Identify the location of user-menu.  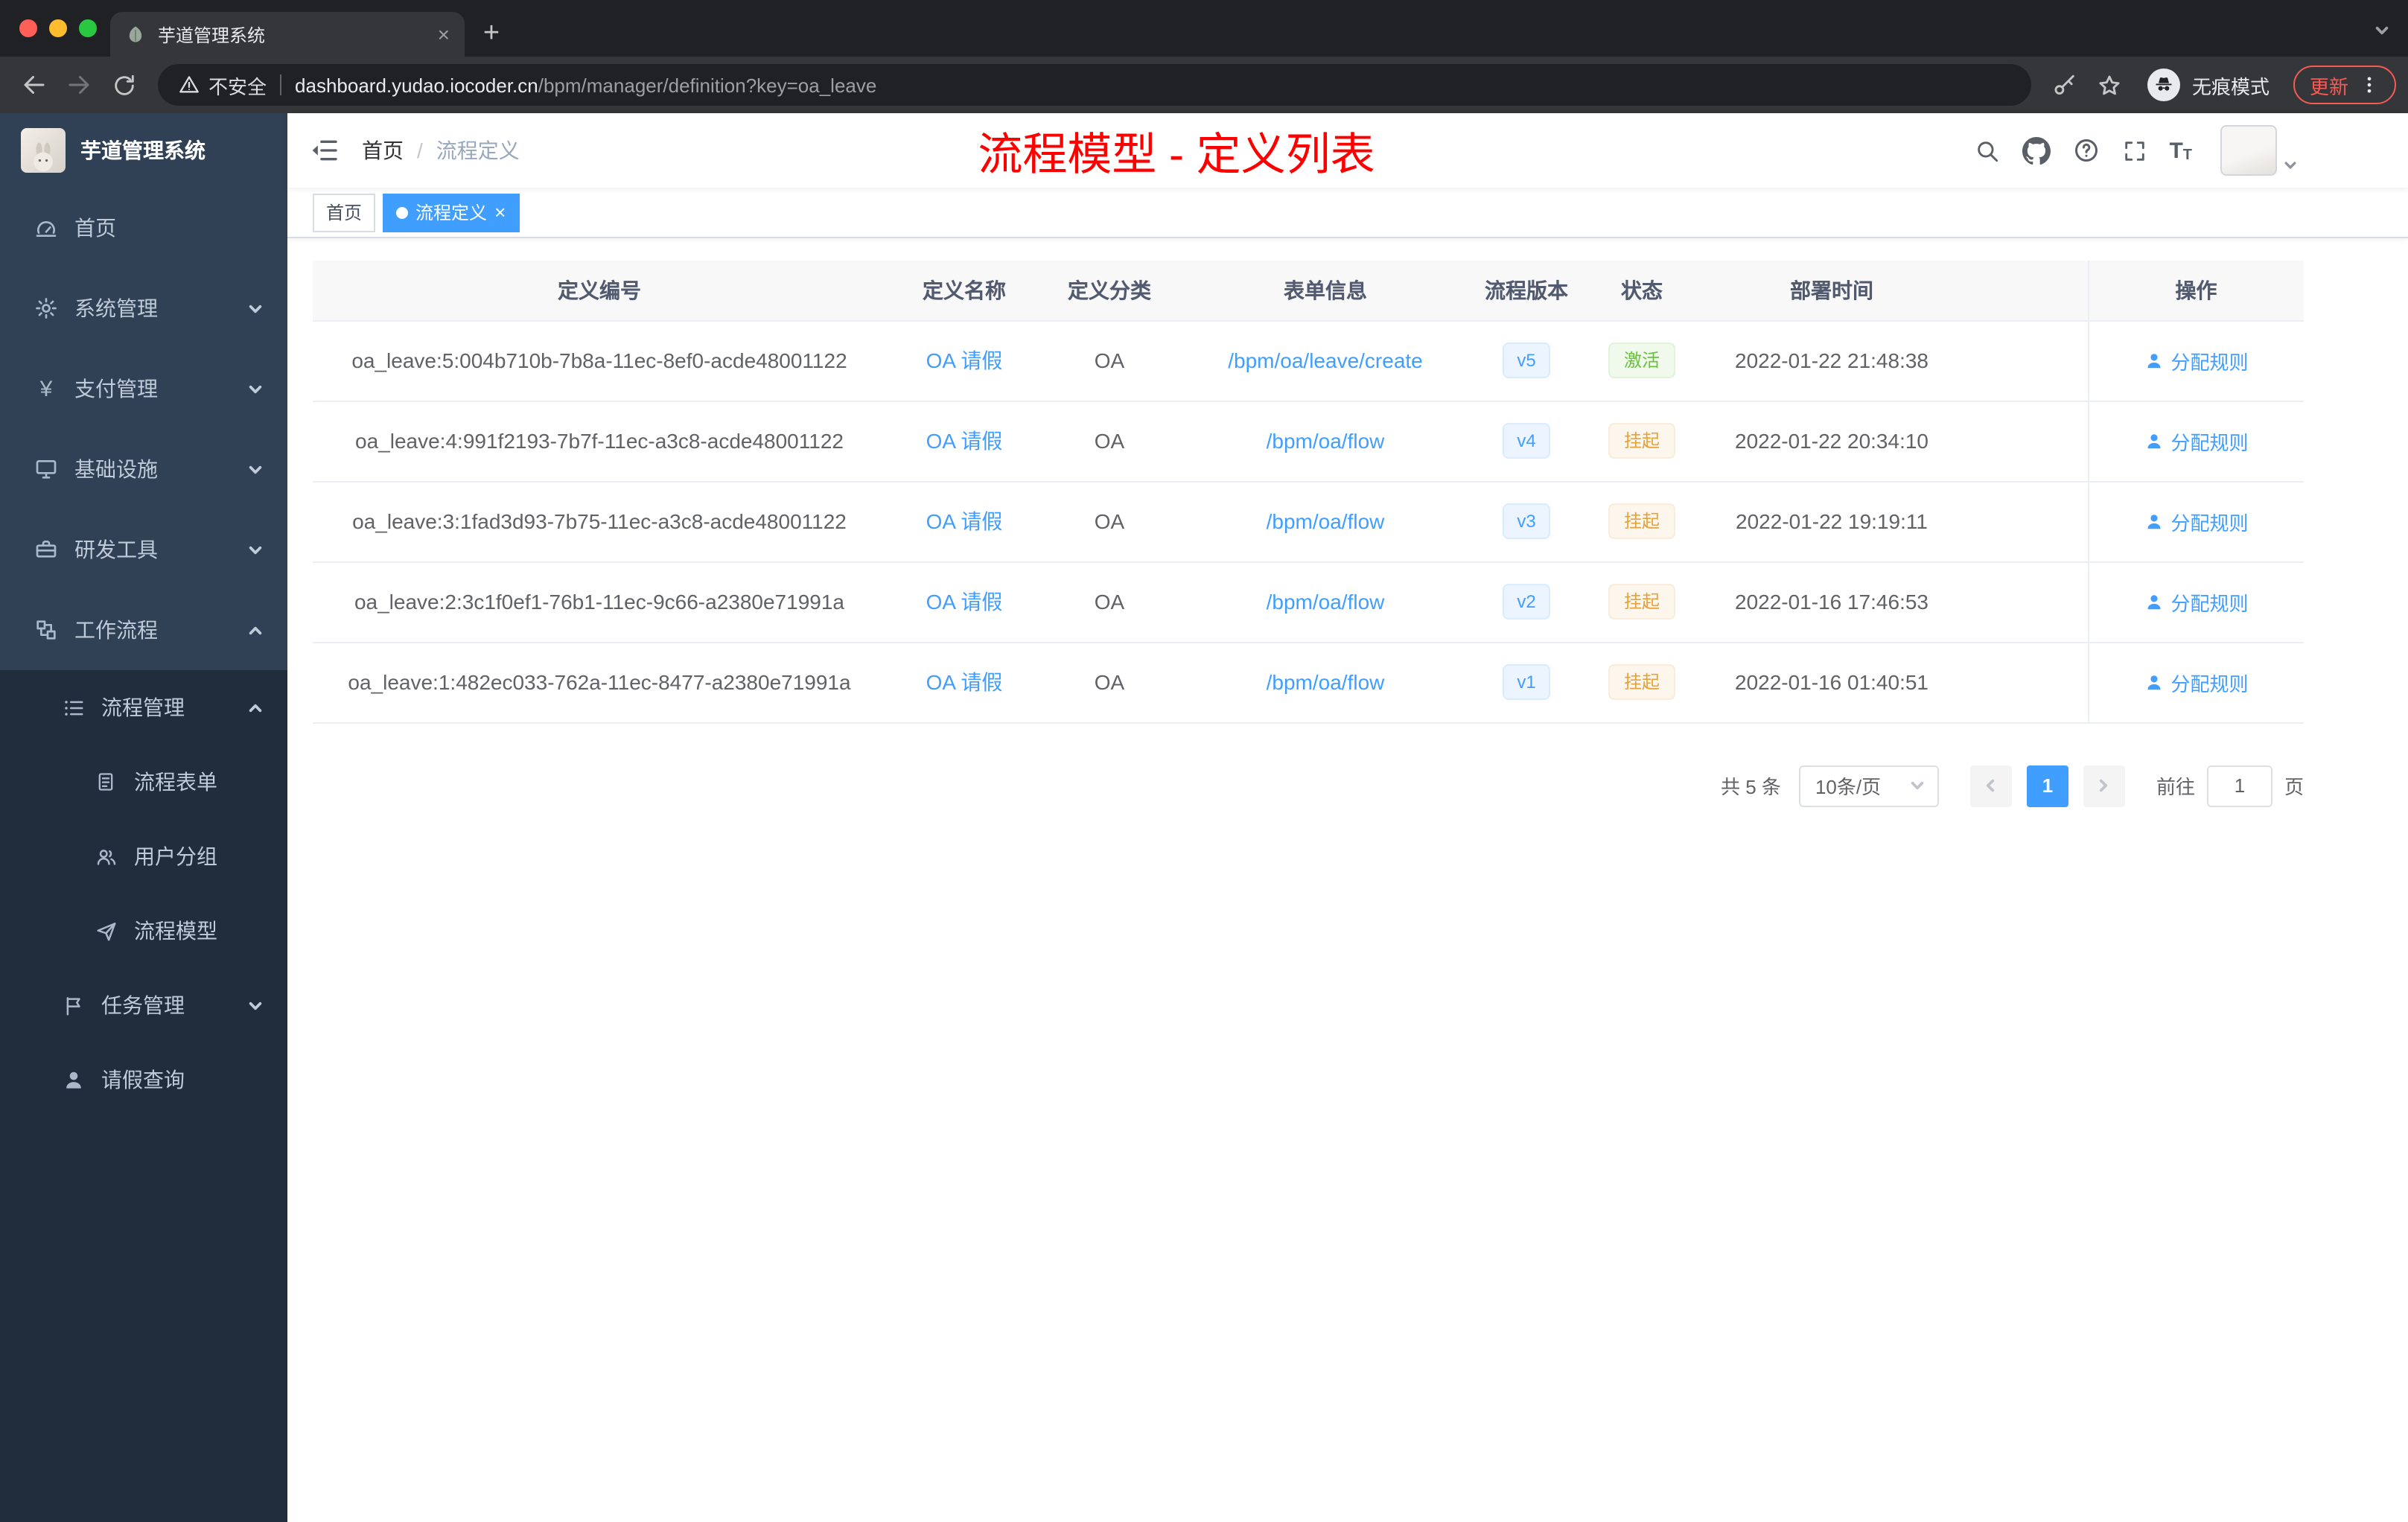
(2259, 150).